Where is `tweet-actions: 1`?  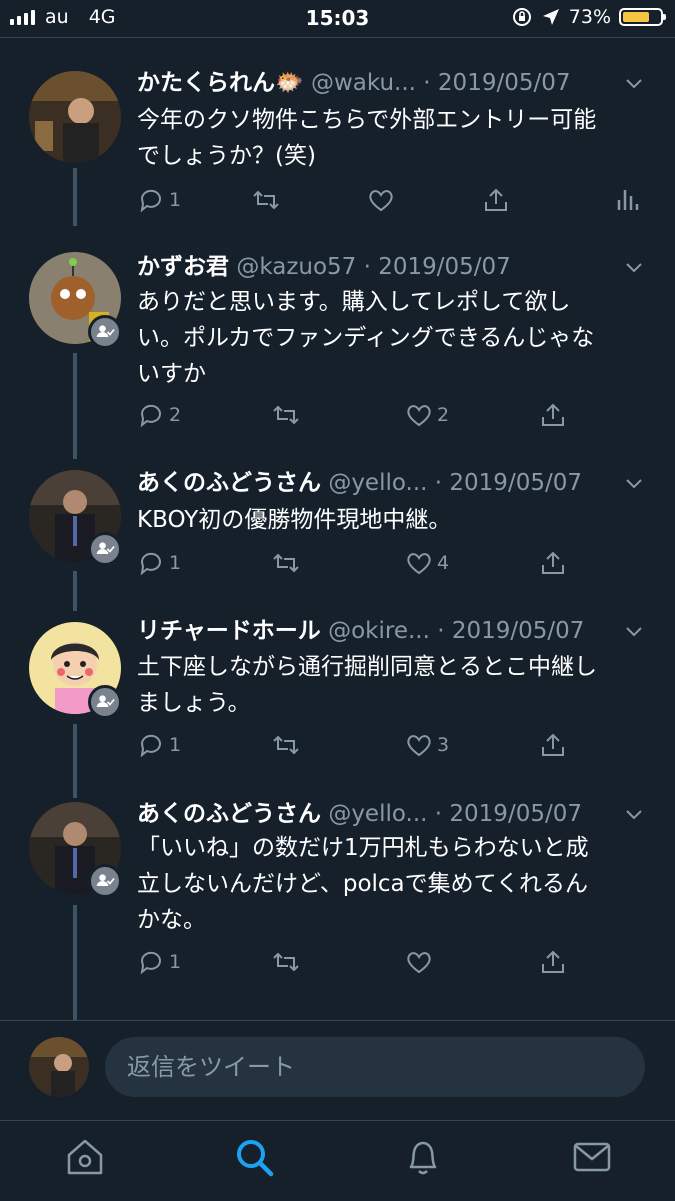
tweet-actions: 1 is located at coordinates (392, 201).